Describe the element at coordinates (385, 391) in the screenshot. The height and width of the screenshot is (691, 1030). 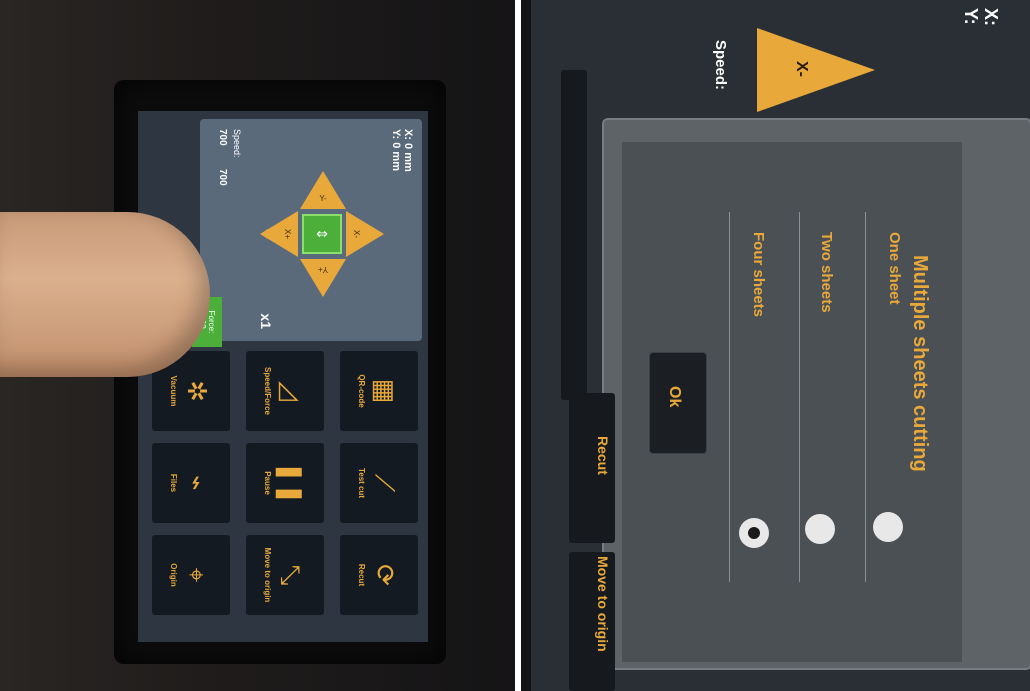
I see `qr-icon: ▦` at that location.